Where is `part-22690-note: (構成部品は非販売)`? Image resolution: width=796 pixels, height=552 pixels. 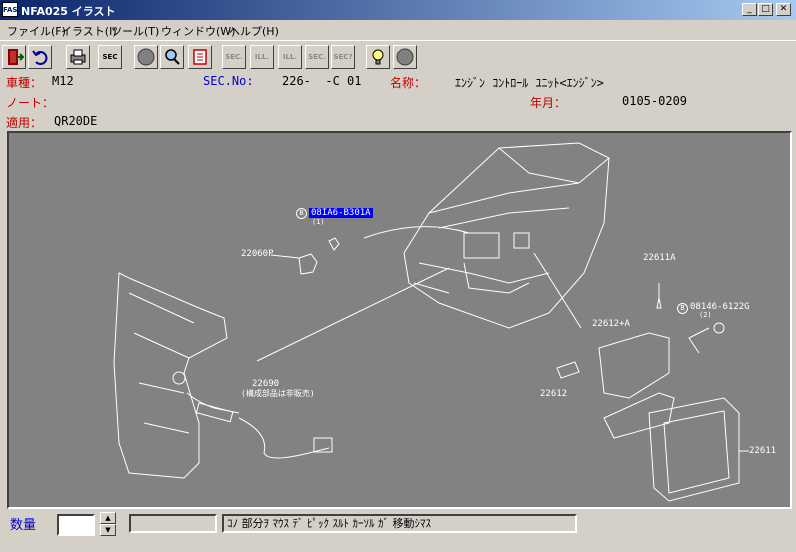
part-22690-note: (構成部品は非販売) is located at coordinates (278, 393).